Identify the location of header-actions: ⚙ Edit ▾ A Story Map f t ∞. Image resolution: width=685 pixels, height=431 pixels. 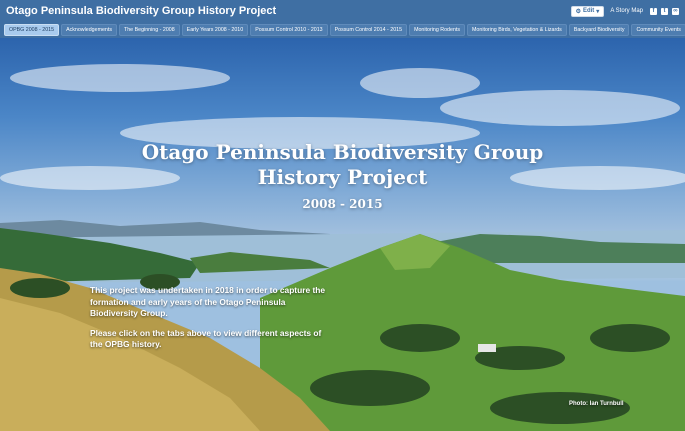
(624, 11).